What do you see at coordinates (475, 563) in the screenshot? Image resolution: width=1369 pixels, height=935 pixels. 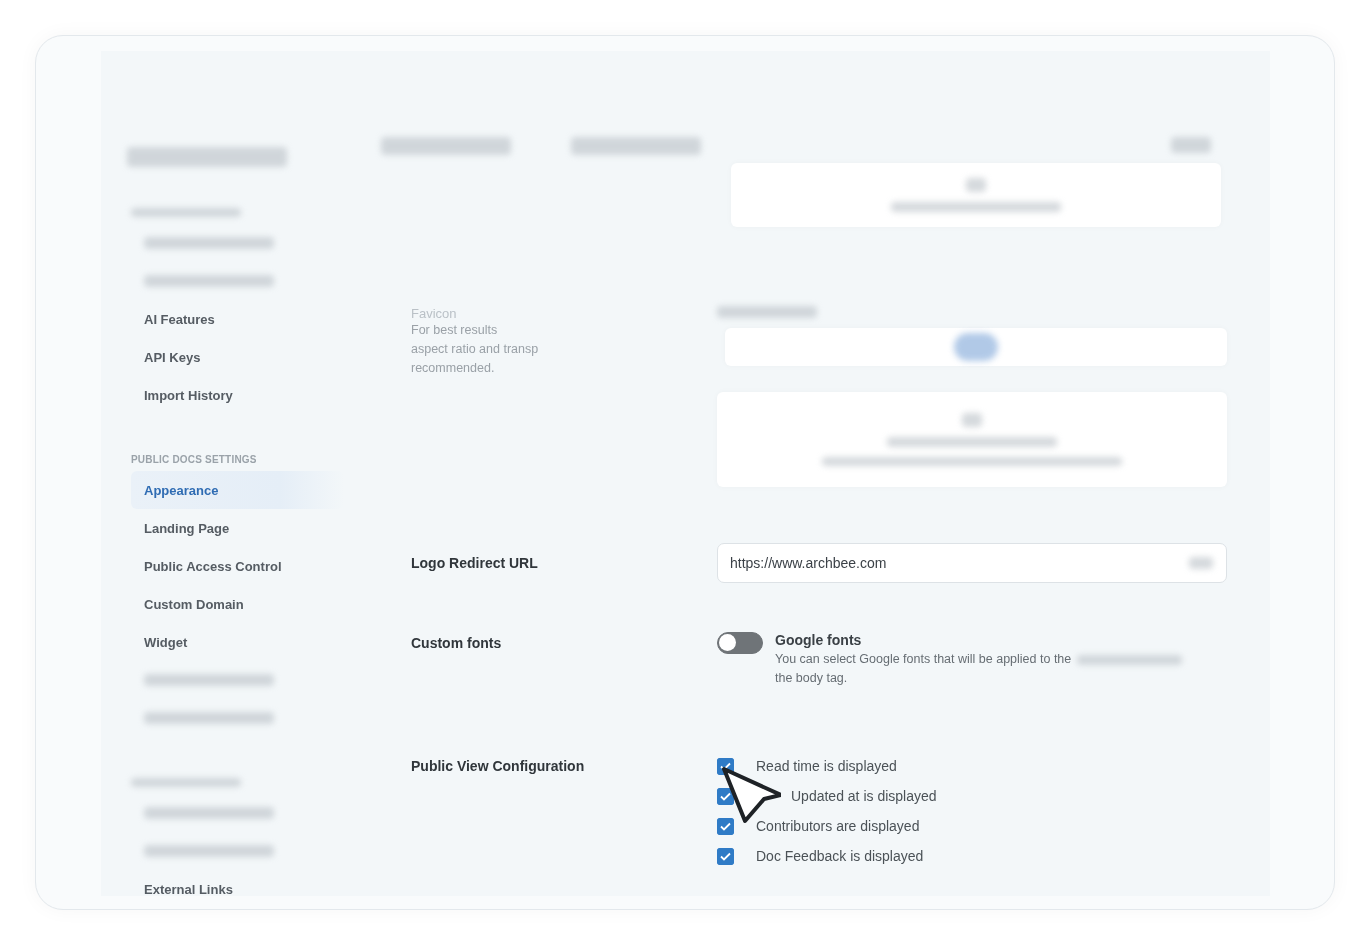 I see `field-label: Logo Redirect URL` at bounding box center [475, 563].